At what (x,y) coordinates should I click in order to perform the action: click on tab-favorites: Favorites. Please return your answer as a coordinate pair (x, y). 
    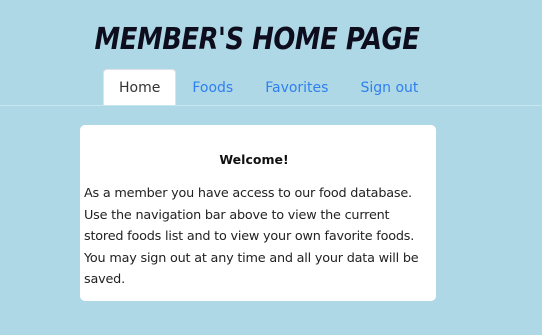
    Looking at the image, I should click on (296, 87).